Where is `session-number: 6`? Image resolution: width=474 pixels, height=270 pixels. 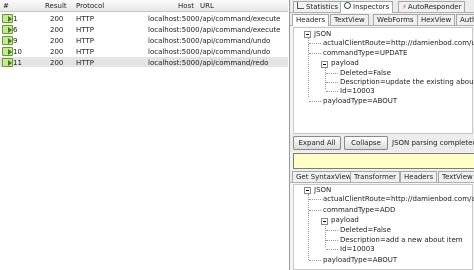
session-number: 6 is located at coordinates (15, 30).